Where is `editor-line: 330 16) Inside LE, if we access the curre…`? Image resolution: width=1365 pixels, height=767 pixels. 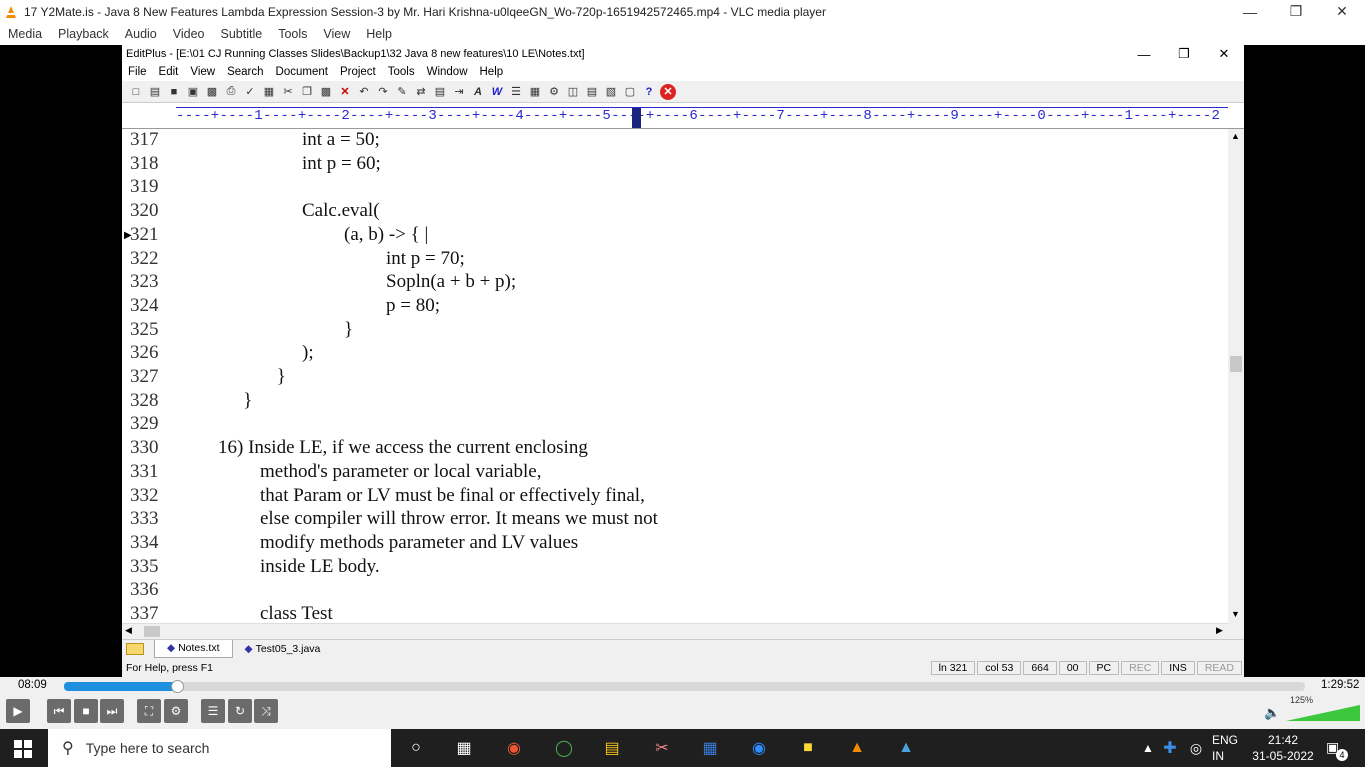 editor-line: 330 16) Inside LE, if we access the curre… is located at coordinates (675, 449).